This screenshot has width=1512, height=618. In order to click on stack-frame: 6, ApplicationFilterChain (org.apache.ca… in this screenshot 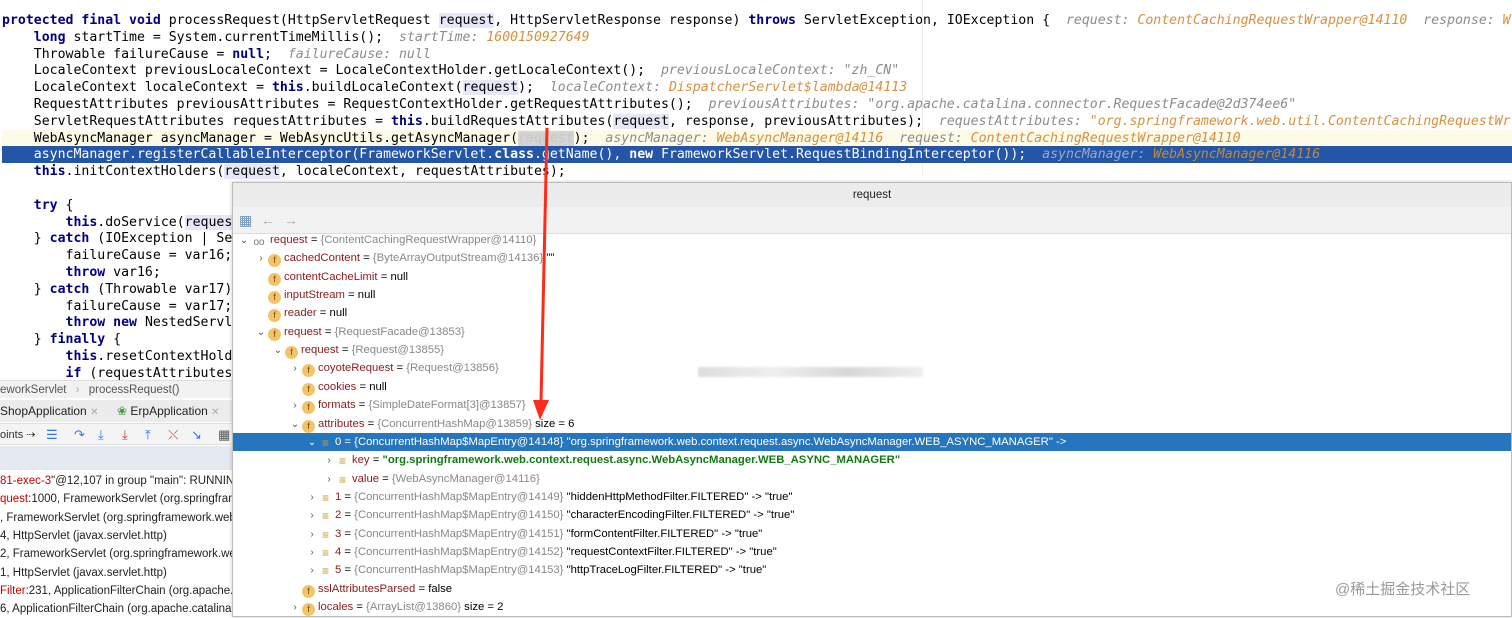, I will do `click(116, 609)`.